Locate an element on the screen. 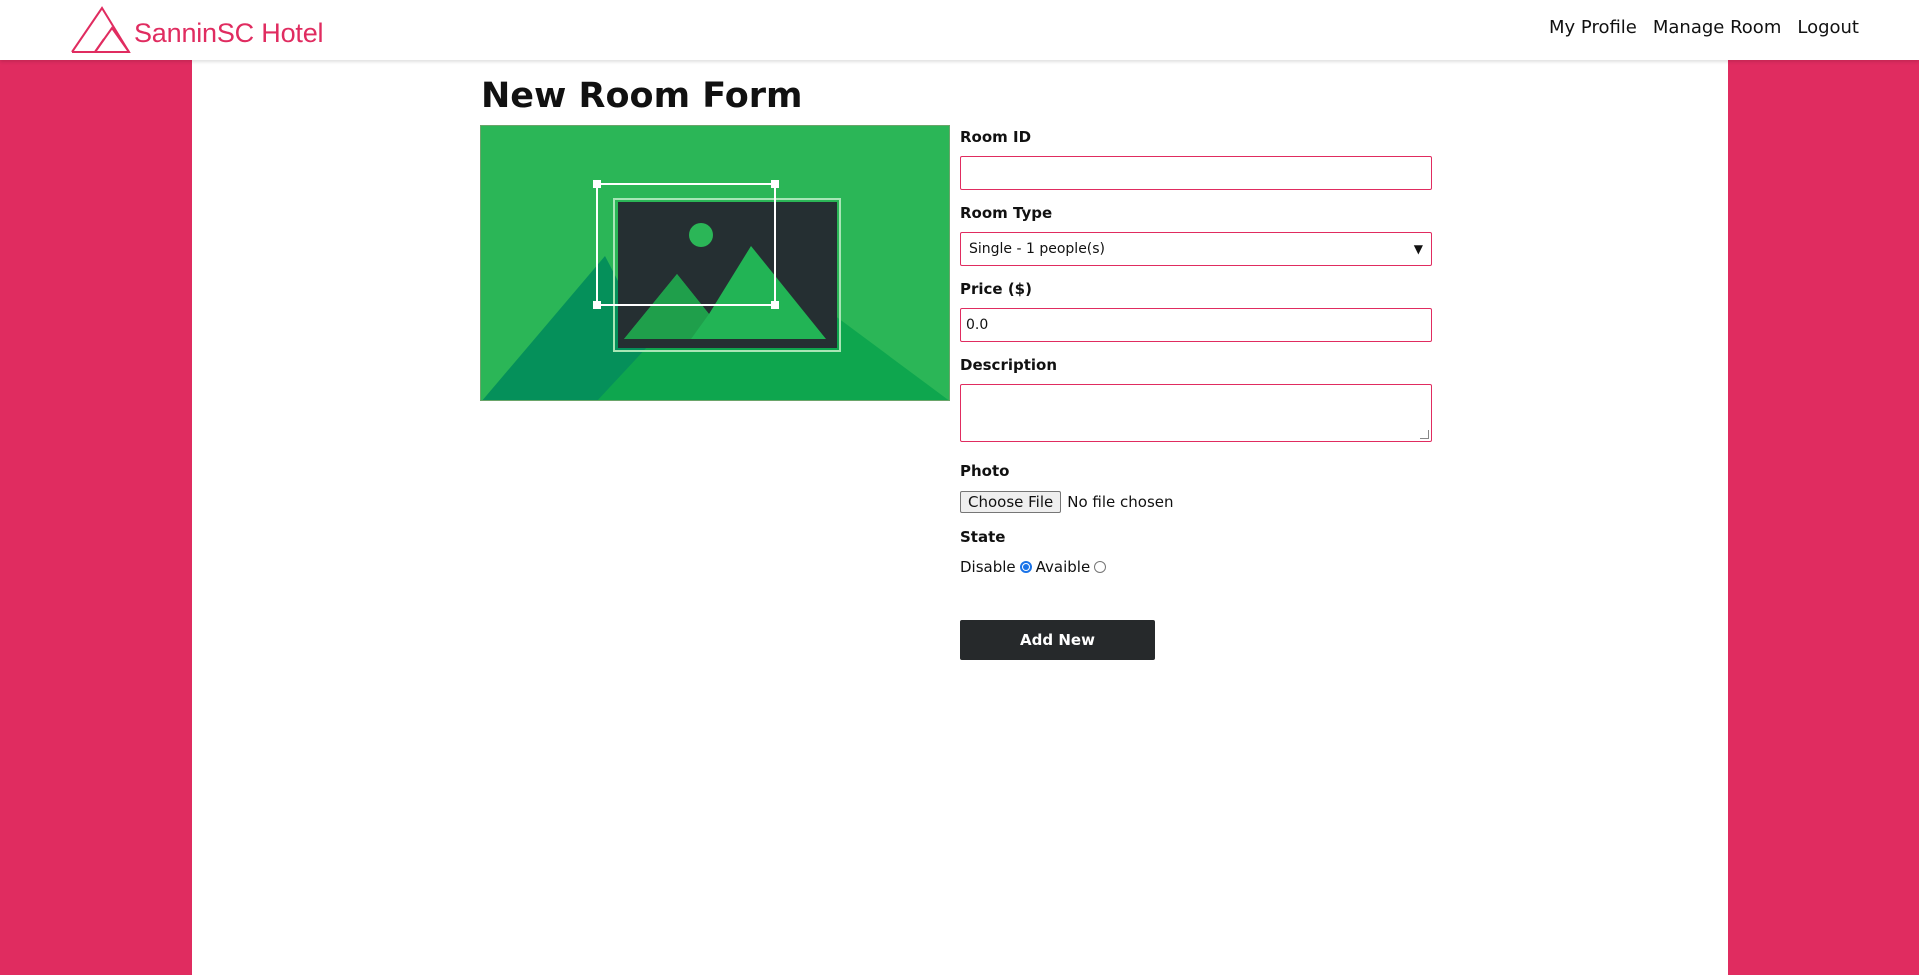  state-avaible-radio is located at coordinates (1100, 567).